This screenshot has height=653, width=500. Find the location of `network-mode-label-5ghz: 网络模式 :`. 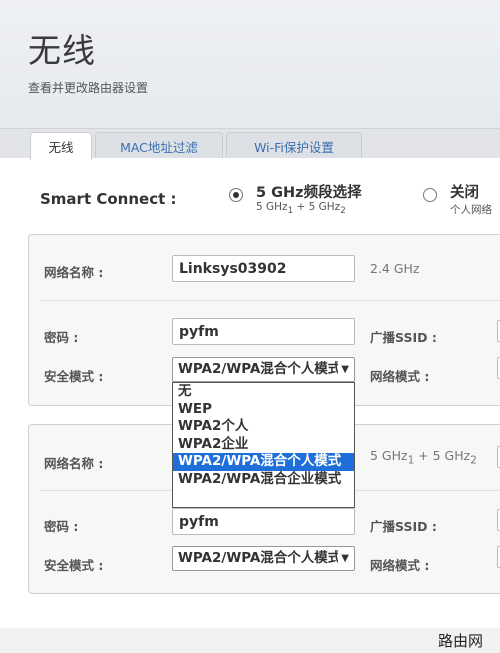

network-mode-label-5ghz: 网络模式 : is located at coordinates (400, 565).